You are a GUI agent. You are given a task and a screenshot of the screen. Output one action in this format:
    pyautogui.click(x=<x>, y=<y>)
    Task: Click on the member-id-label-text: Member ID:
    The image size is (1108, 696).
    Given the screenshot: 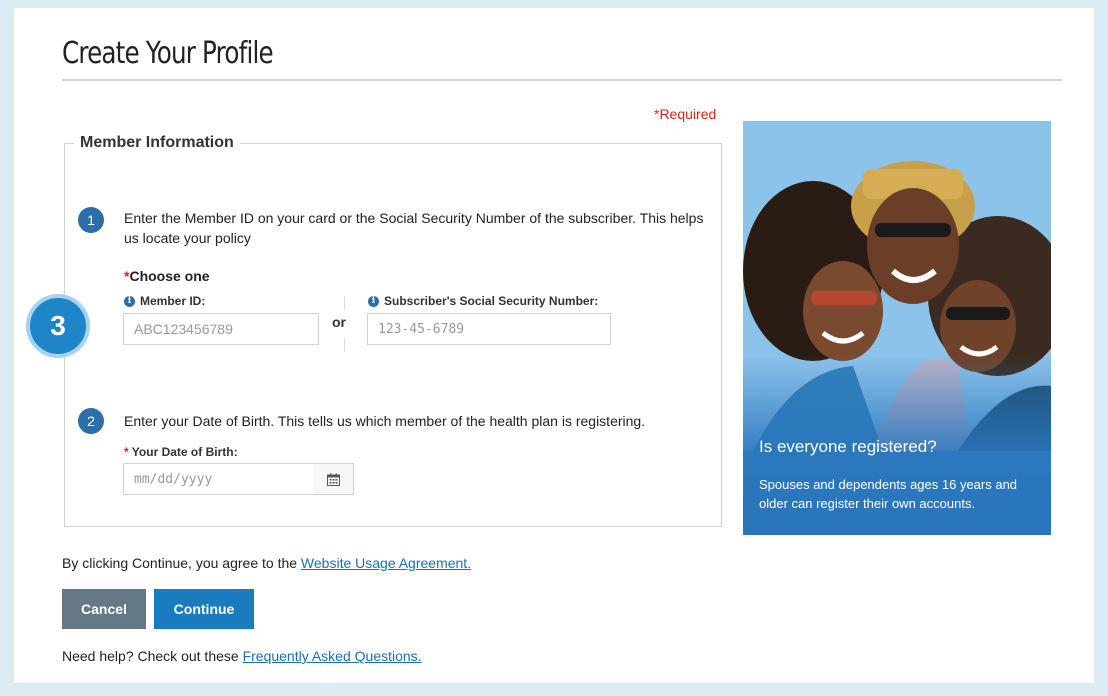 What is the action you would take?
    pyautogui.click(x=173, y=301)
    